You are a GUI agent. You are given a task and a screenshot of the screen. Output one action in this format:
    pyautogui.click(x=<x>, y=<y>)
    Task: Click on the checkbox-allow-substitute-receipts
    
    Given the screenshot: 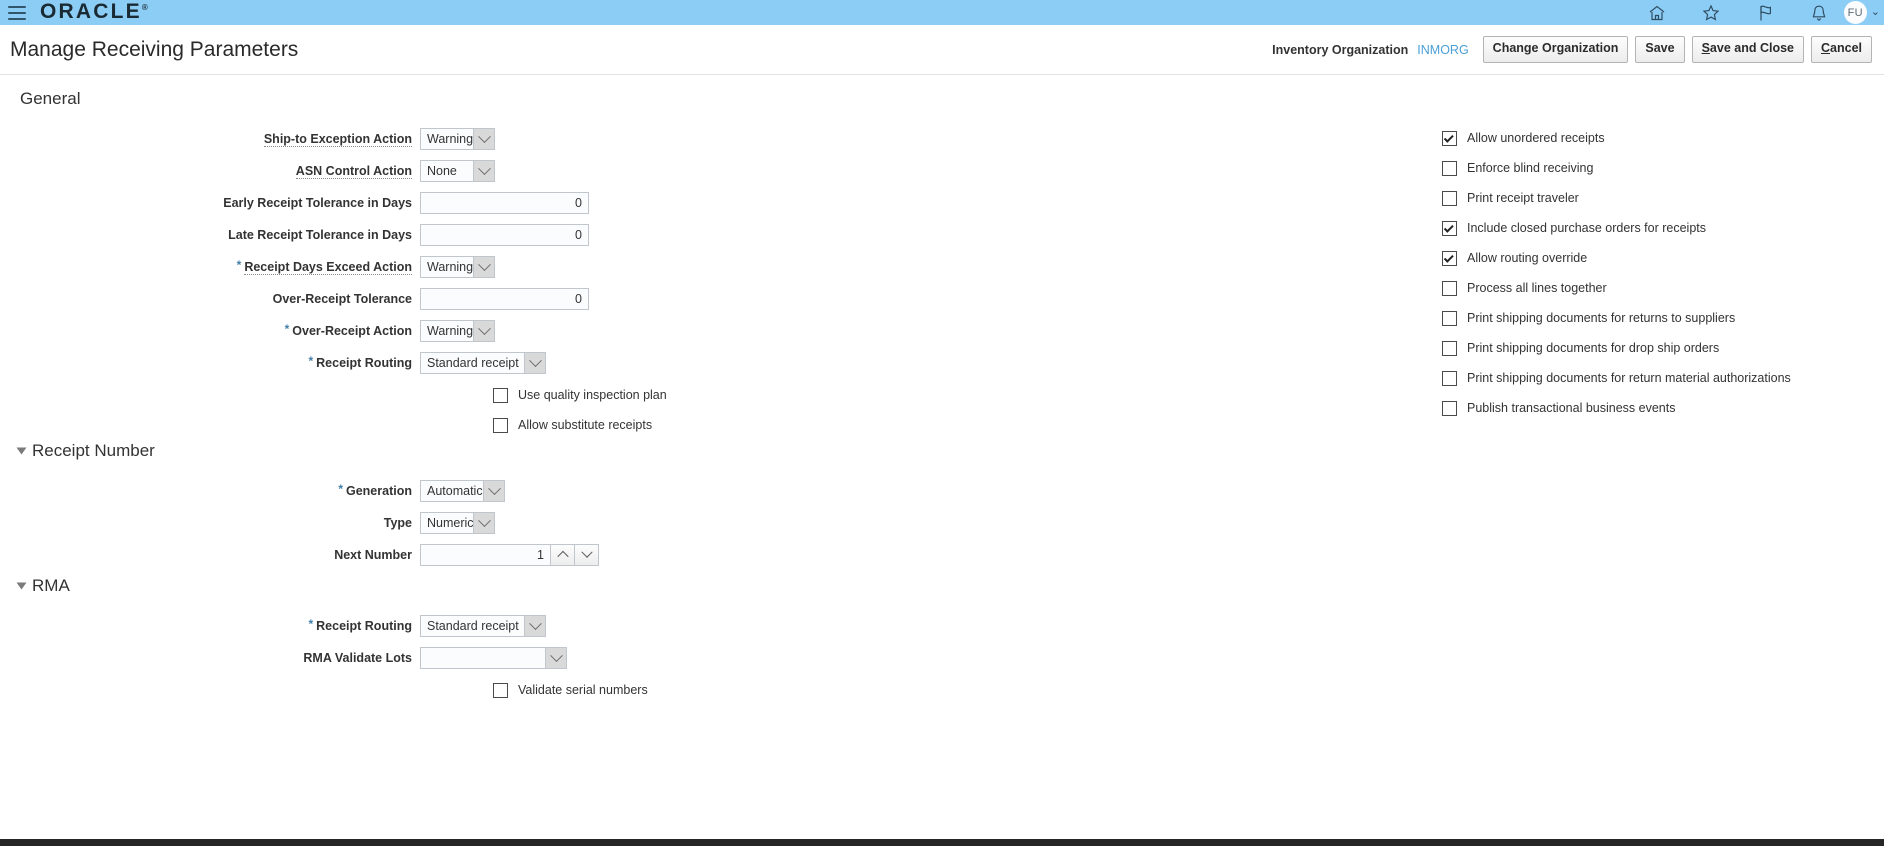 What is the action you would take?
    pyautogui.click(x=500, y=425)
    